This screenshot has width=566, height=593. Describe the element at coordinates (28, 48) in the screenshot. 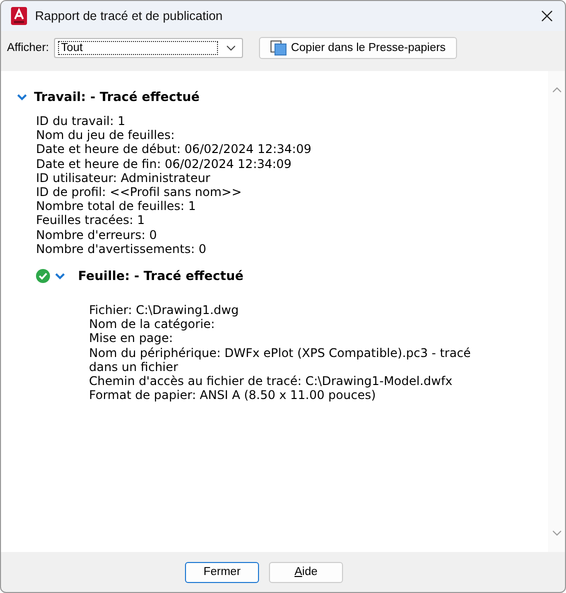

I see `show-label: Afficher:` at that location.